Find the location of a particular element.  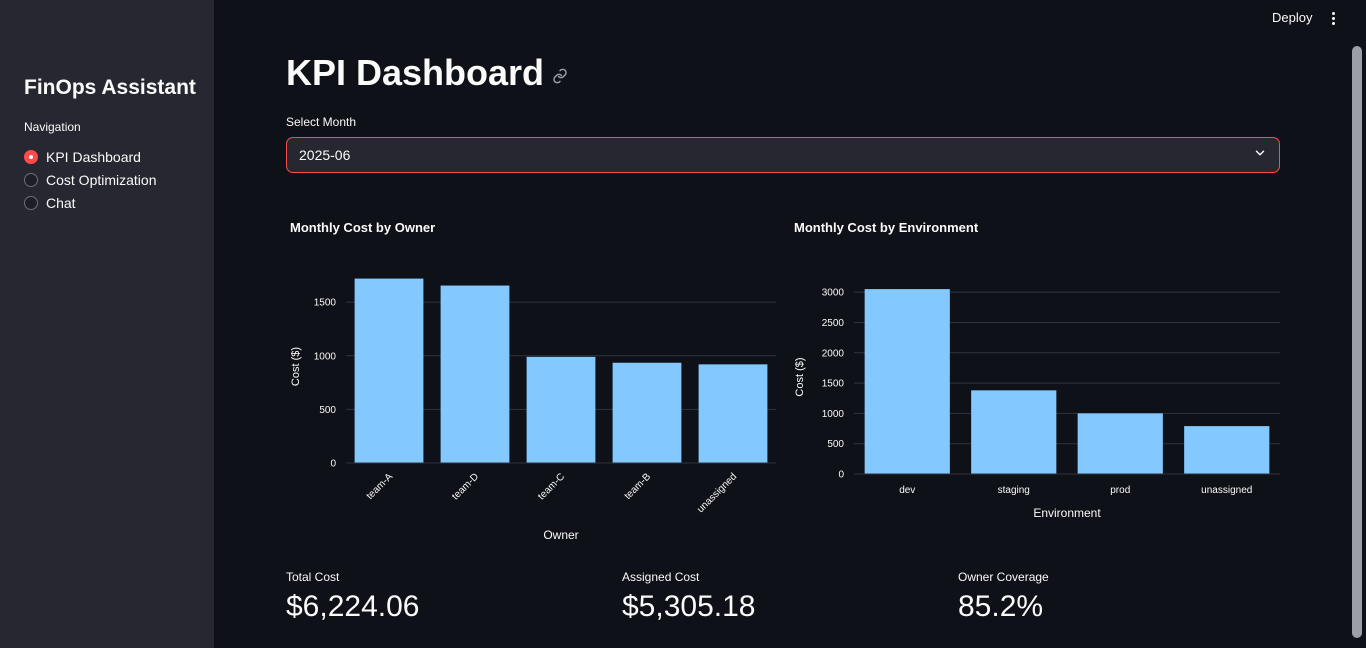

owner-chart-title: Monthly Cost by Owner is located at coordinates (363, 227).